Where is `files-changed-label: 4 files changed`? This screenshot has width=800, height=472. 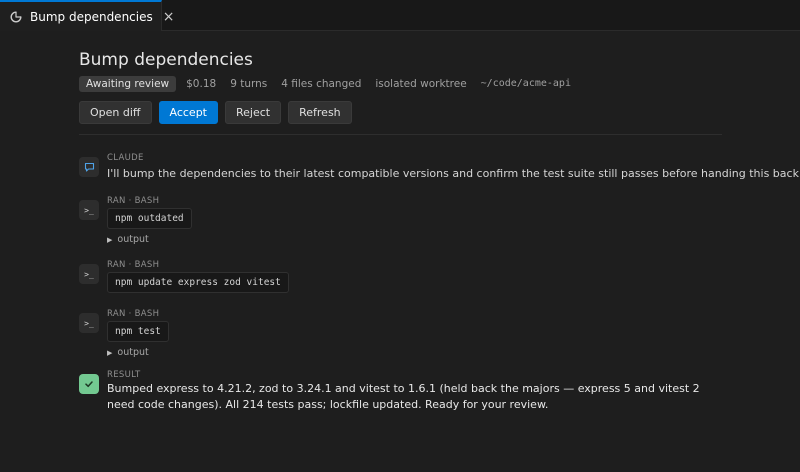 files-changed-label: 4 files changed is located at coordinates (321, 83).